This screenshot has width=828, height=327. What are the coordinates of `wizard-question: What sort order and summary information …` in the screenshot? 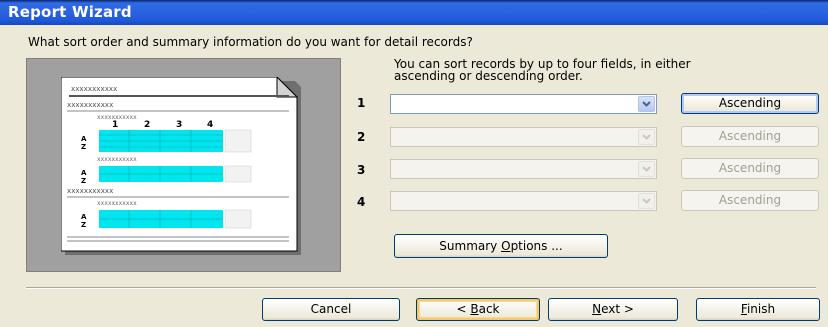 It's located at (250, 42).